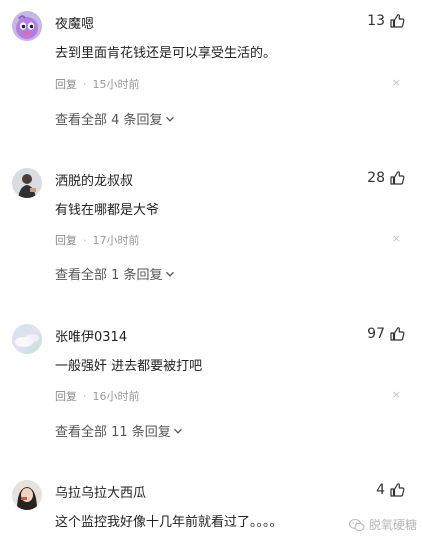 Image resolution: width=423 pixels, height=537 pixels. What do you see at coordinates (109, 120) in the screenshot?
I see `view-all-replies-label: 查看全部 4 条回复` at bounding box center [109, 120].